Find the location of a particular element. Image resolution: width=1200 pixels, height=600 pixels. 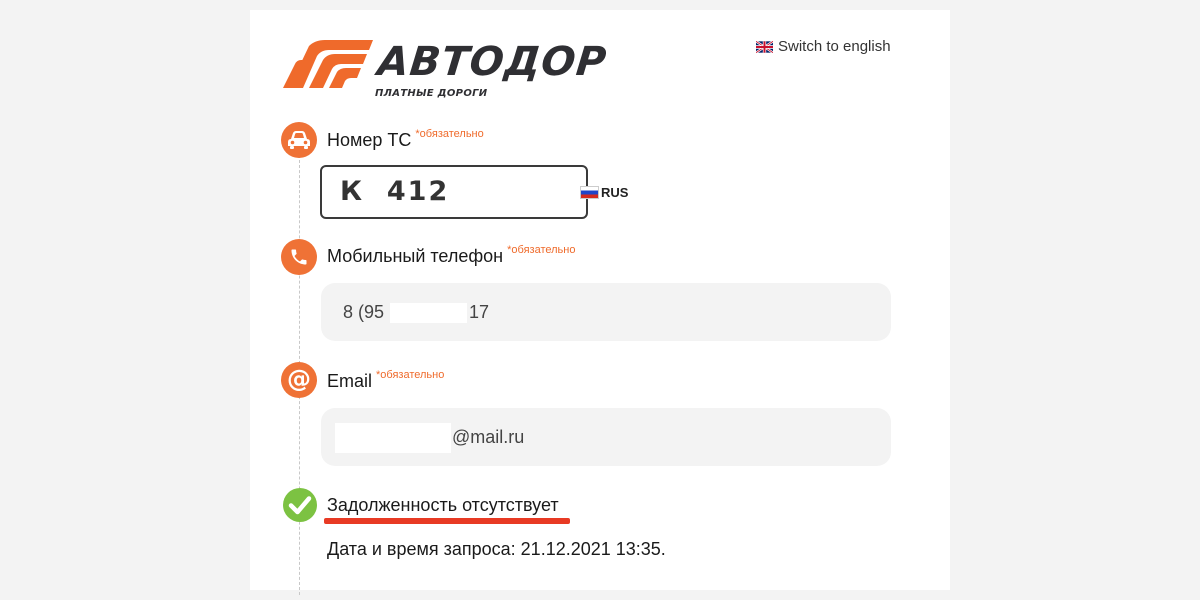

email-label: Email *обязательно is located at coordinates (386, 380).